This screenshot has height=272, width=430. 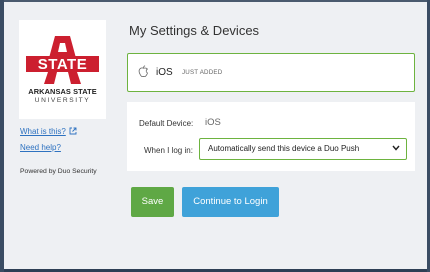 What do you see at coordinates (58, 171) in the screenshot?
I see `powered-by-text: Powered by Duo Security` at bounding box center [58, 171].